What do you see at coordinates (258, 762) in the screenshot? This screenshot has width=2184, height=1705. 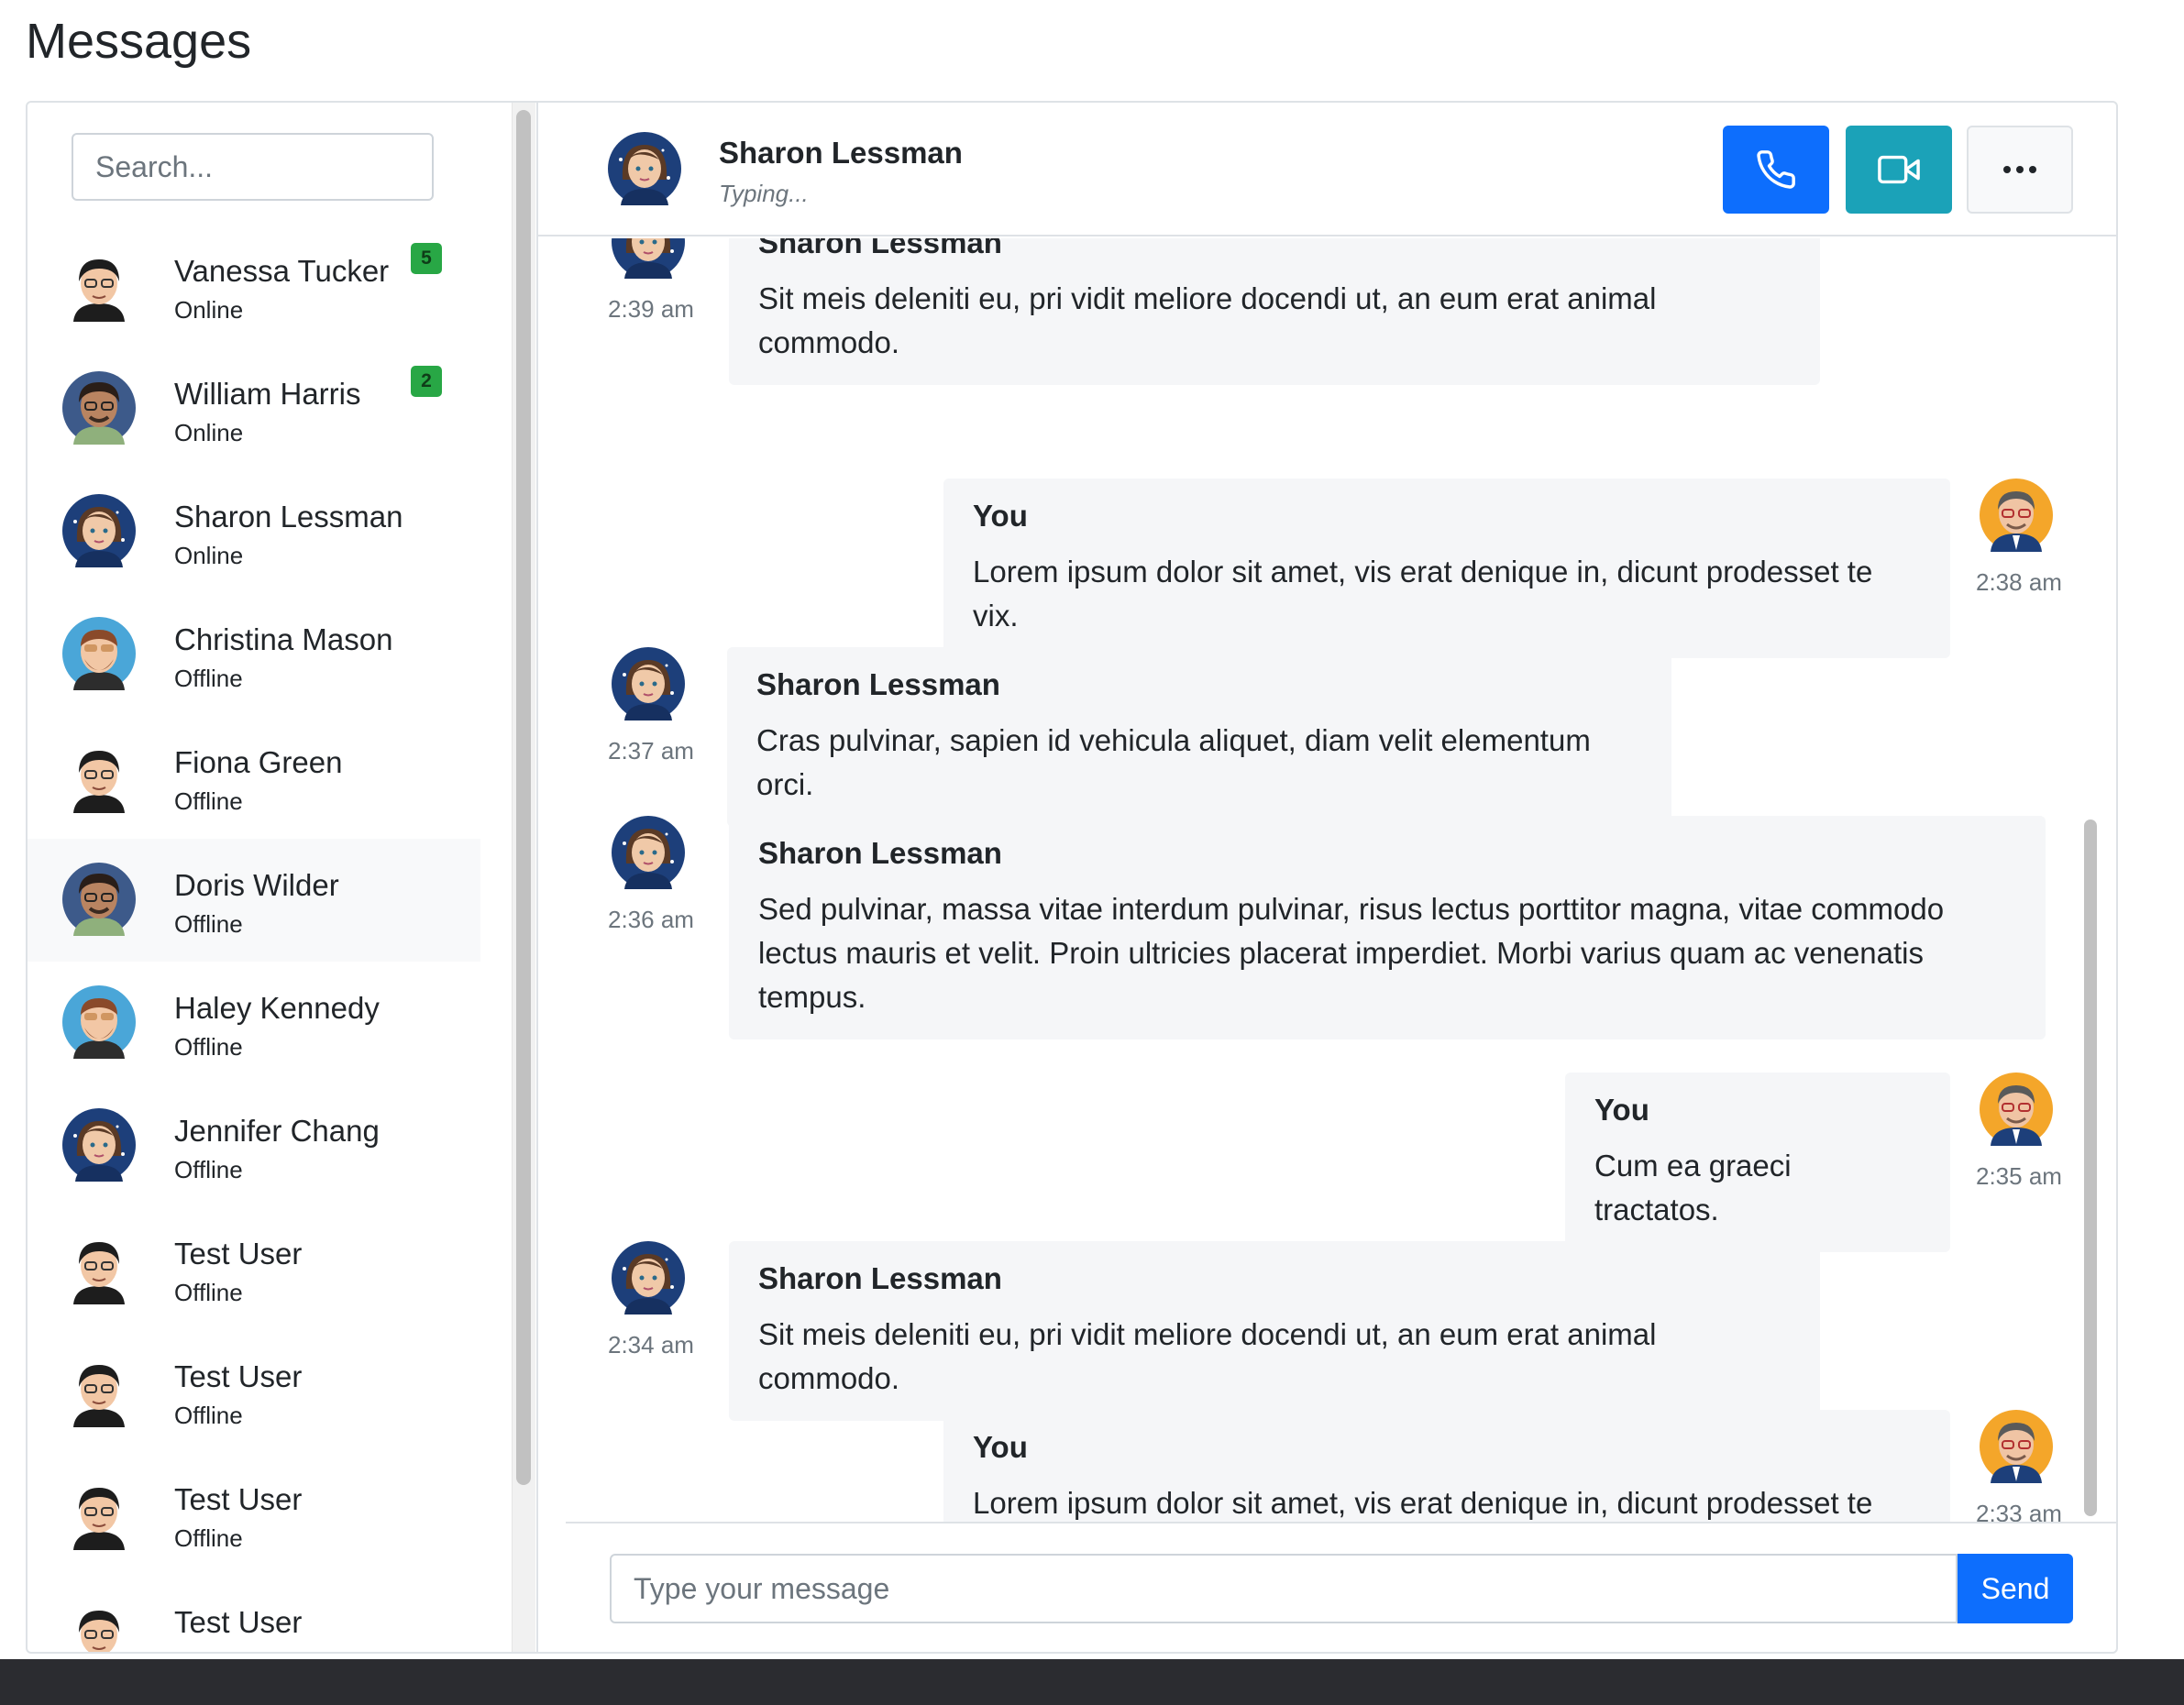 I see `contact-name: Fiona Green` at bounding box center [258, 762].